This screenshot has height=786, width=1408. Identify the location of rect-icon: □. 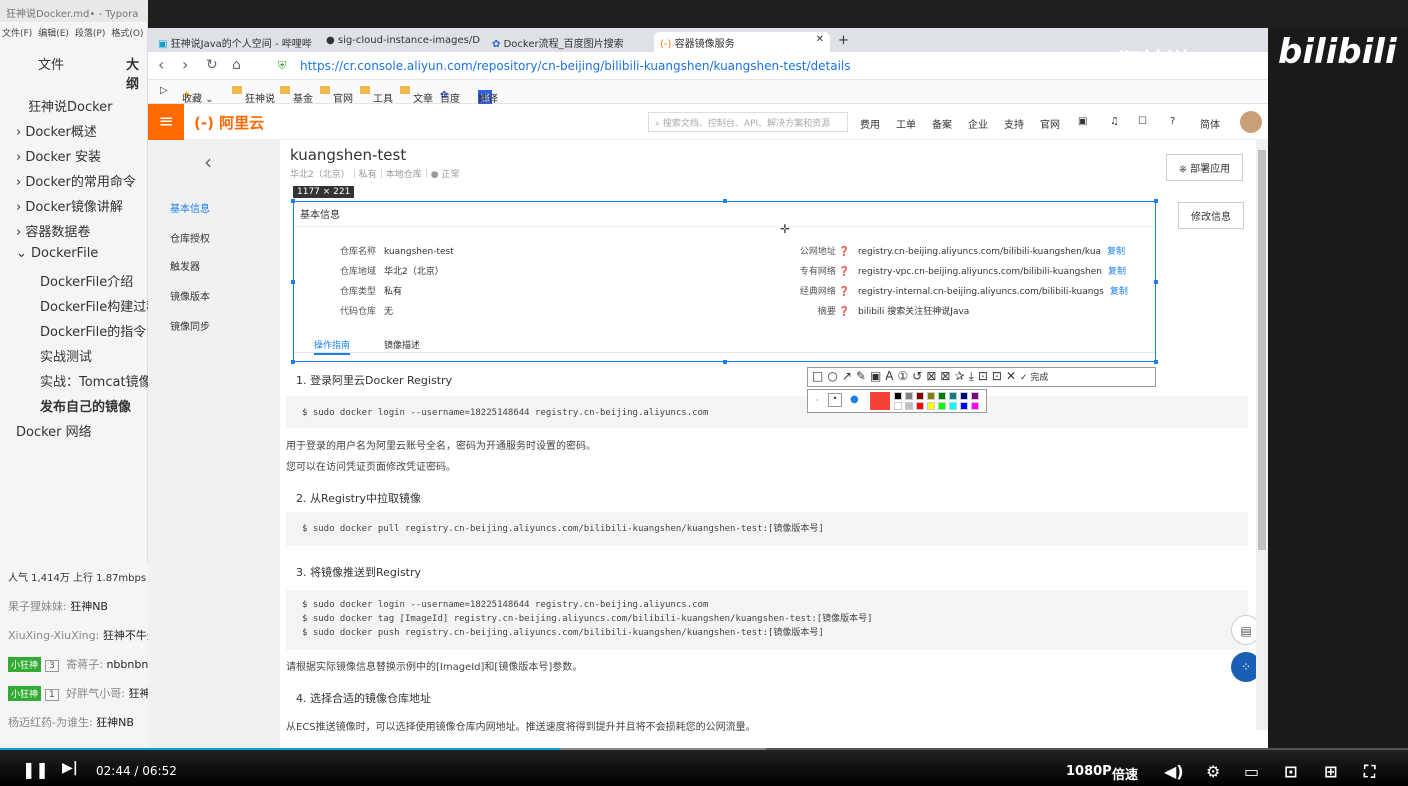
(817, 376).